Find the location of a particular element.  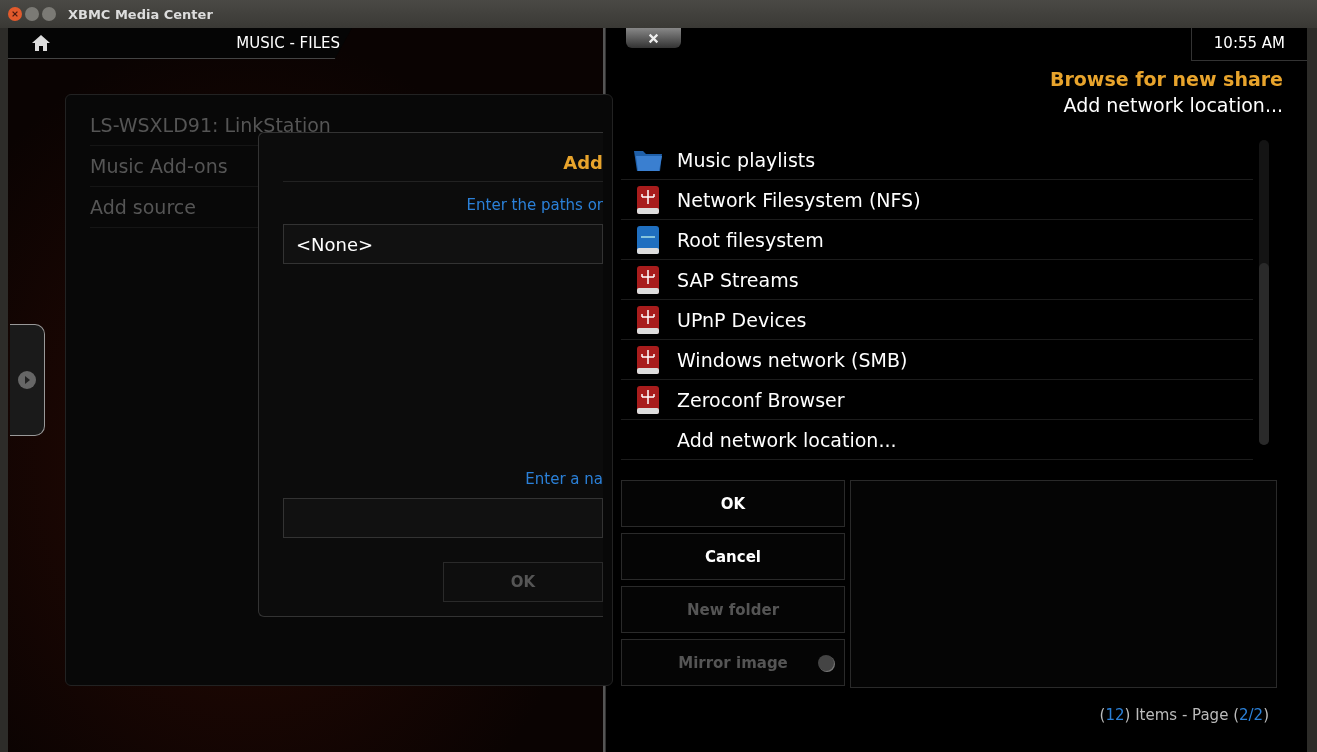

cross-icon is located at coordinates (15, 14).